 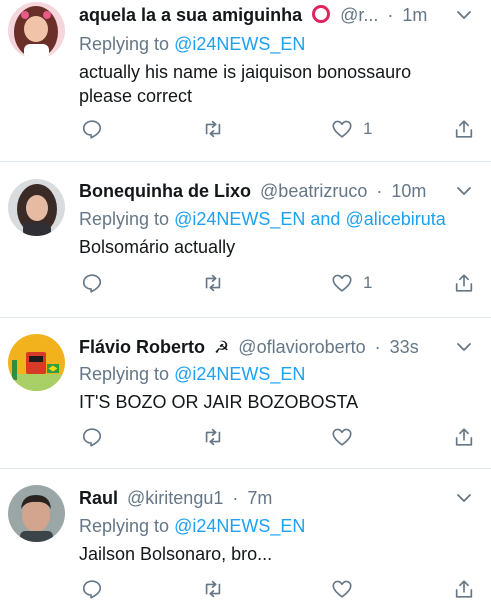 I want to click on display-name: Flávio Roberto, so click(x=142, y=347).